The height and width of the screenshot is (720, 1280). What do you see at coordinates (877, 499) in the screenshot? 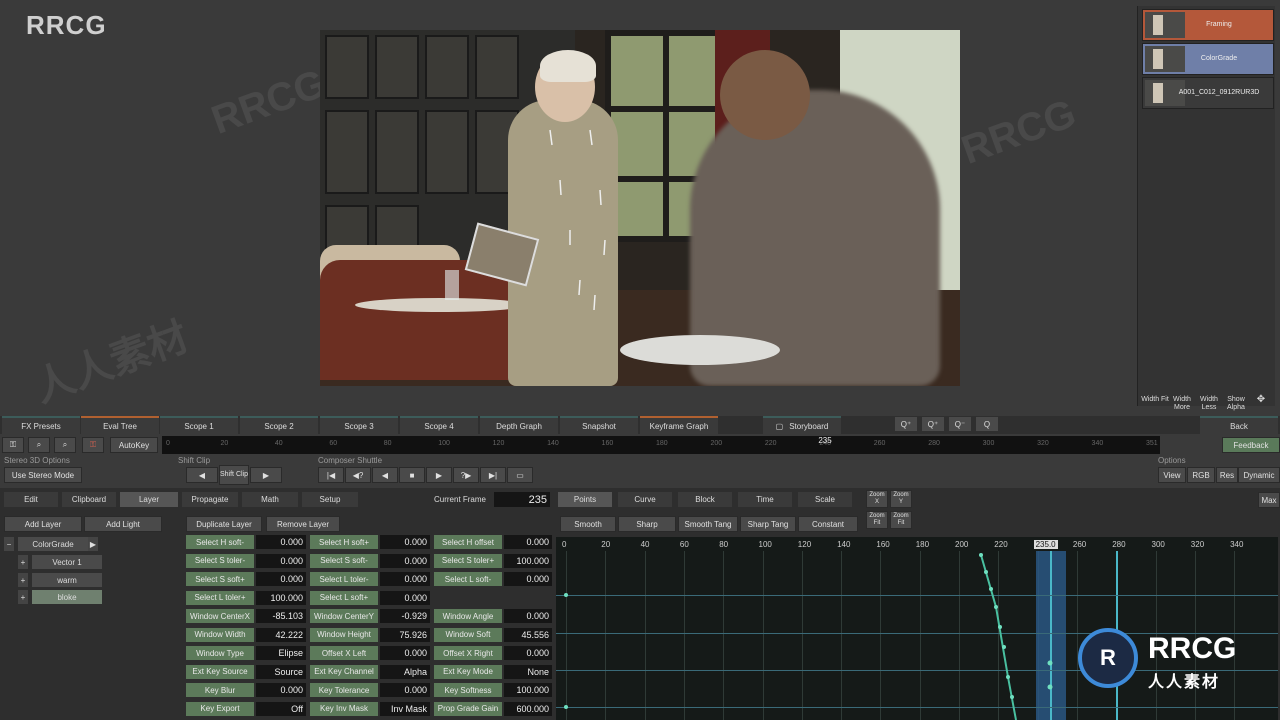
I see `zoom-x-button: Zoom X` at bounding box center [877, 499].